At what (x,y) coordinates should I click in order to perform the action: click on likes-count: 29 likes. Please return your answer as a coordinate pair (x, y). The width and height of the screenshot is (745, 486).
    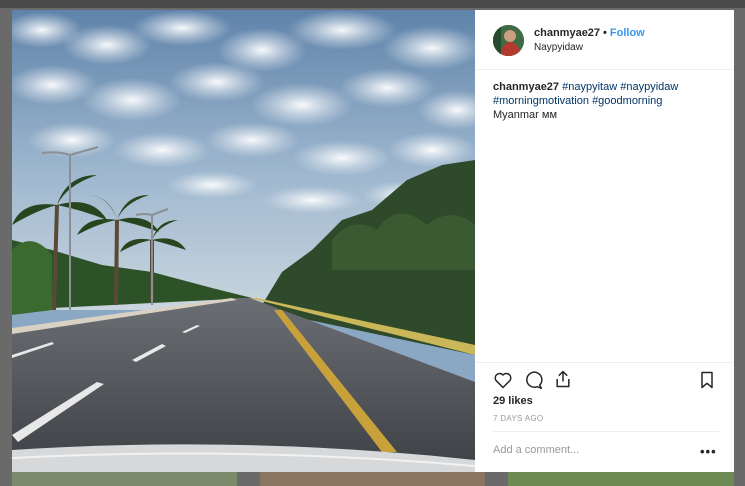
    Looking at the image, I should click on (513, 401).